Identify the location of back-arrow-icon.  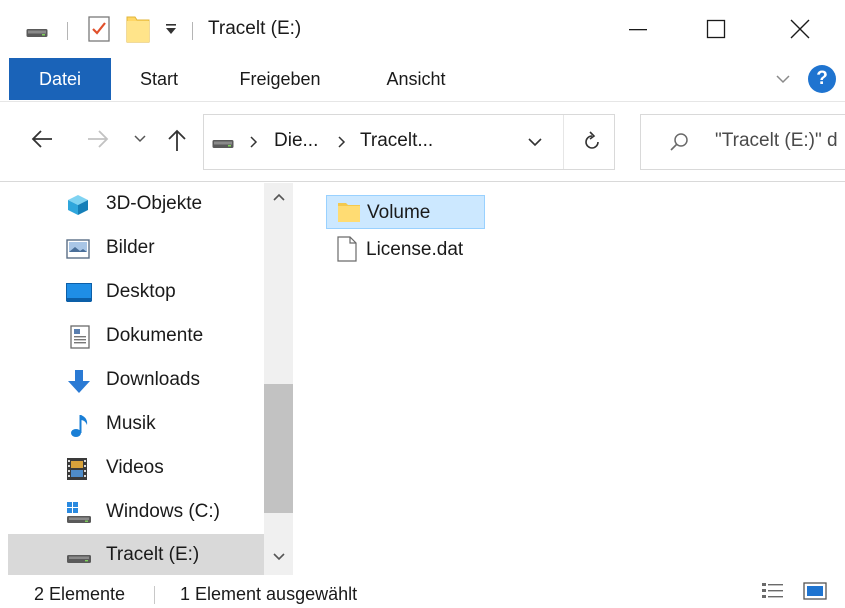
(42, 141).